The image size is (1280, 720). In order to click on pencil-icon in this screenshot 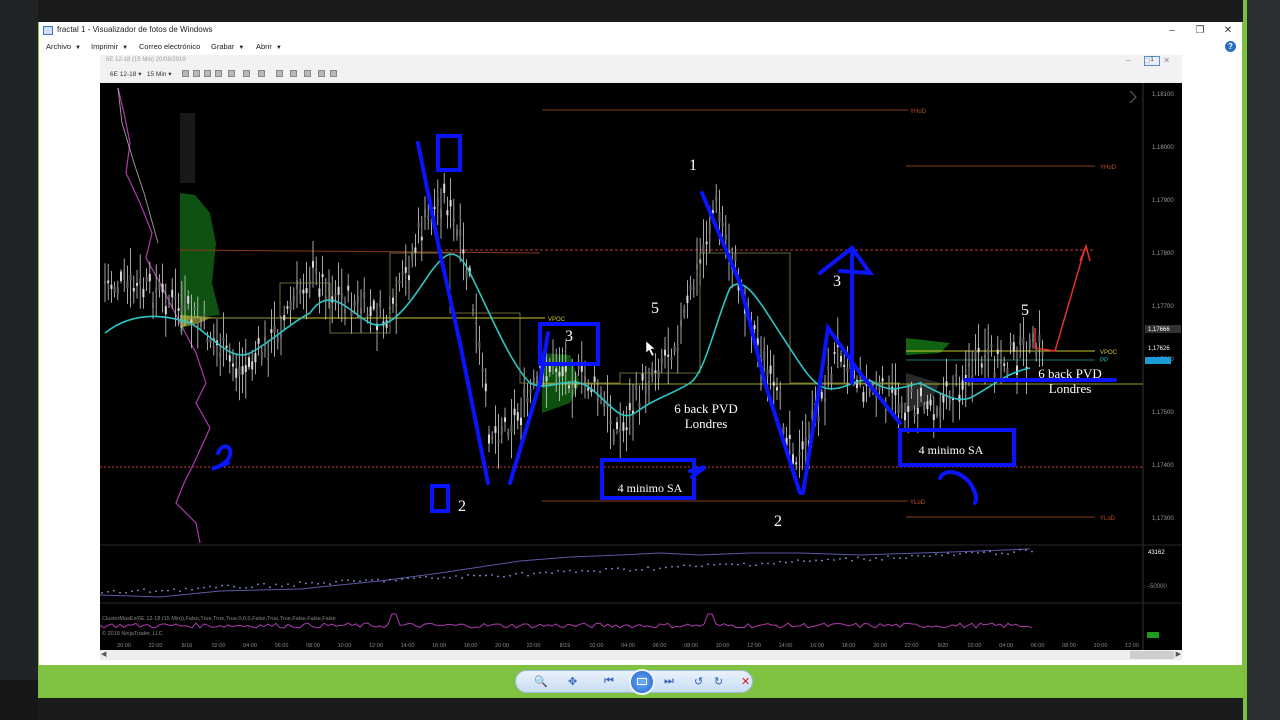, I will do `click(196, 73)`.